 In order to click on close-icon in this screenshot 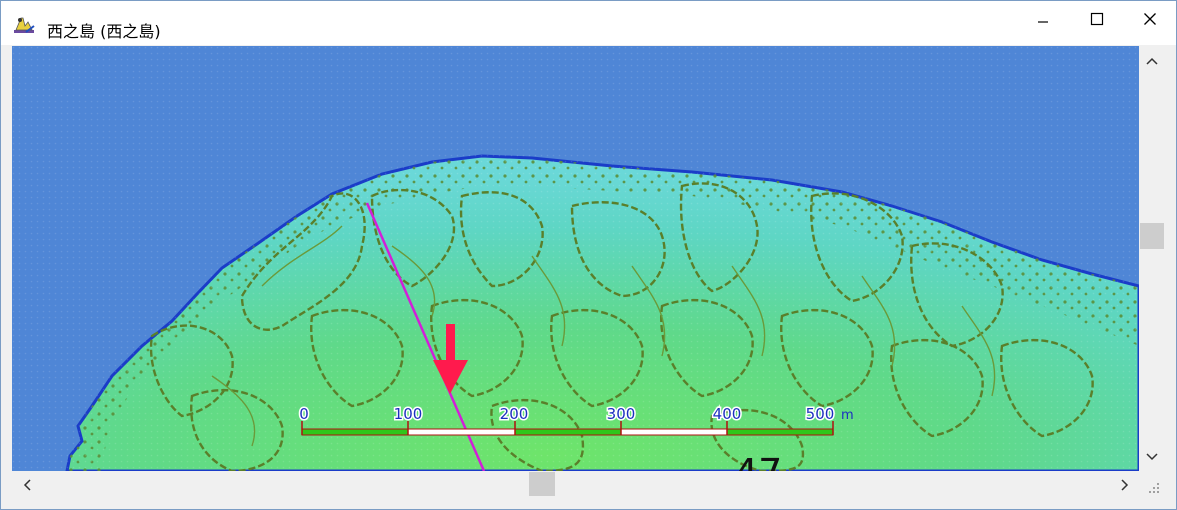, I will do `click(1150, 19)`.